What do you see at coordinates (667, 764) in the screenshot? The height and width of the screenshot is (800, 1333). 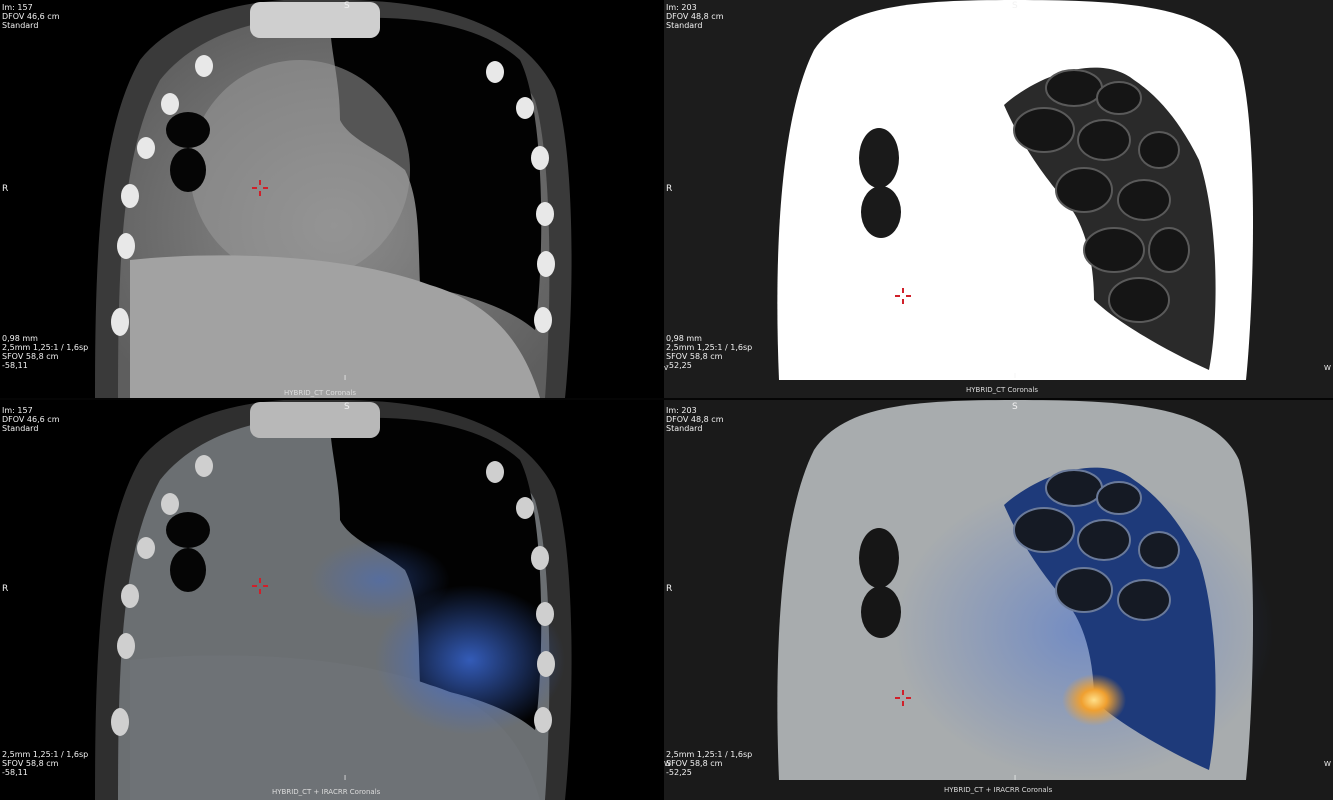 I see `side-marker-left: W` at bounding box center [667, 764].